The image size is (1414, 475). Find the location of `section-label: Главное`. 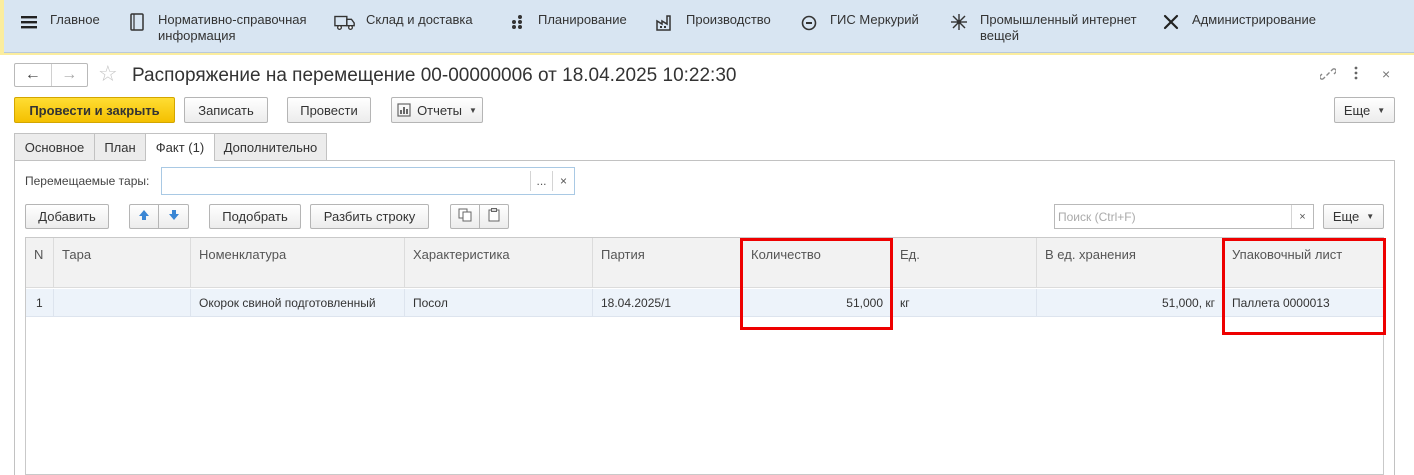

section-label: Главное is located at coordinates (75, 19).